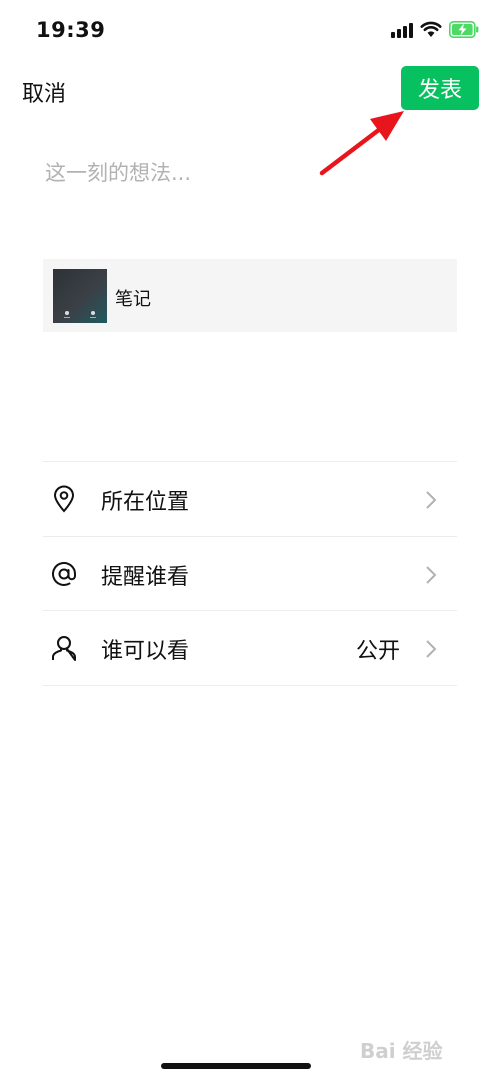 This screenshot has width=500, height=1083. What do you see at coordinates (145, 651) in the screenshot?
I see `who-can-see-label: 谁可以看` at bounding box center [145, 651].